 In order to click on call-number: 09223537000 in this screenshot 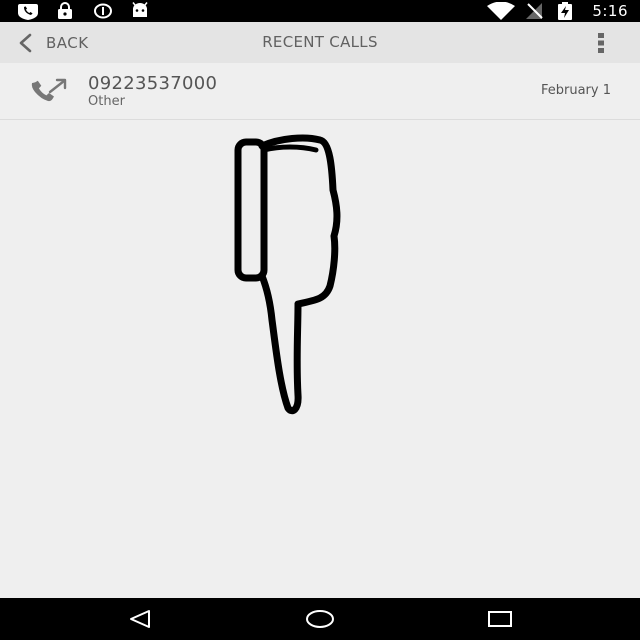, I will do `click(153, 83)`.